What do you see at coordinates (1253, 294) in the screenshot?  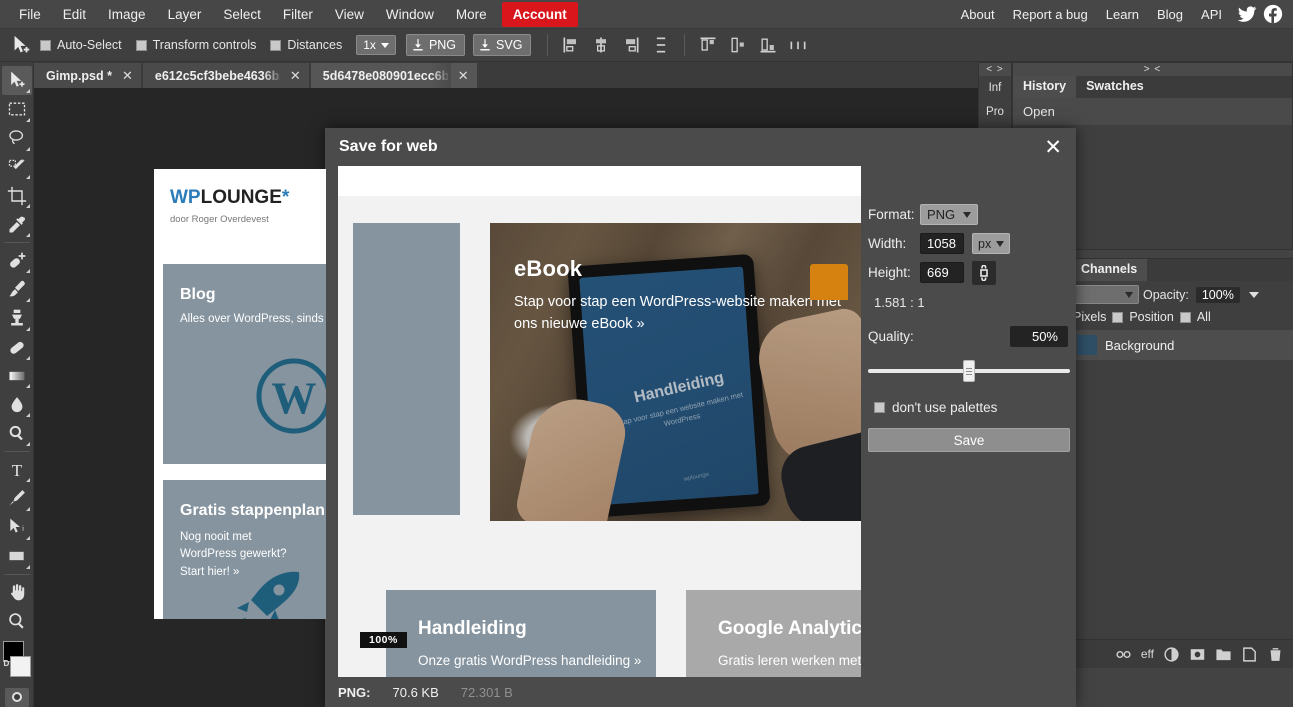 I see `chevron-down-icon` at bounding box center [1253, 294].